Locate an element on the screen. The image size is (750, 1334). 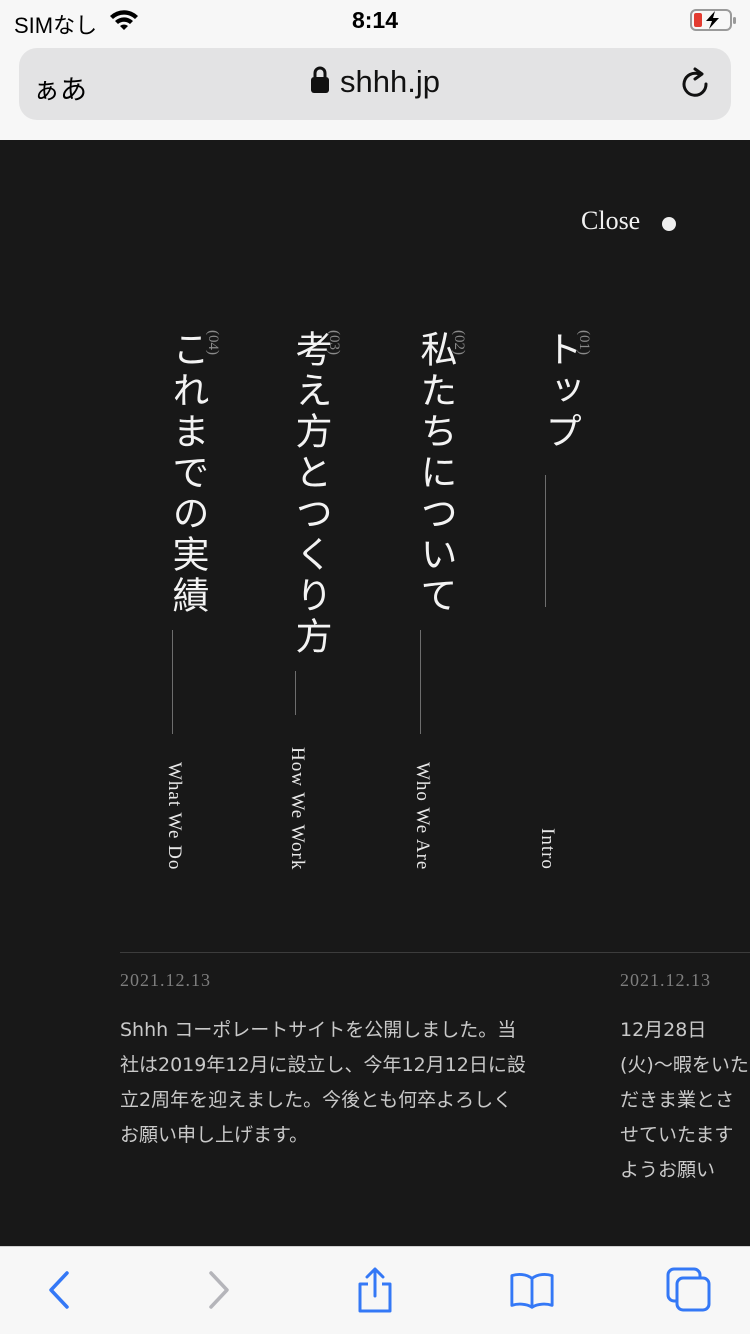
menu-item-title-en: What We Do is located at coordinates (174, 815).